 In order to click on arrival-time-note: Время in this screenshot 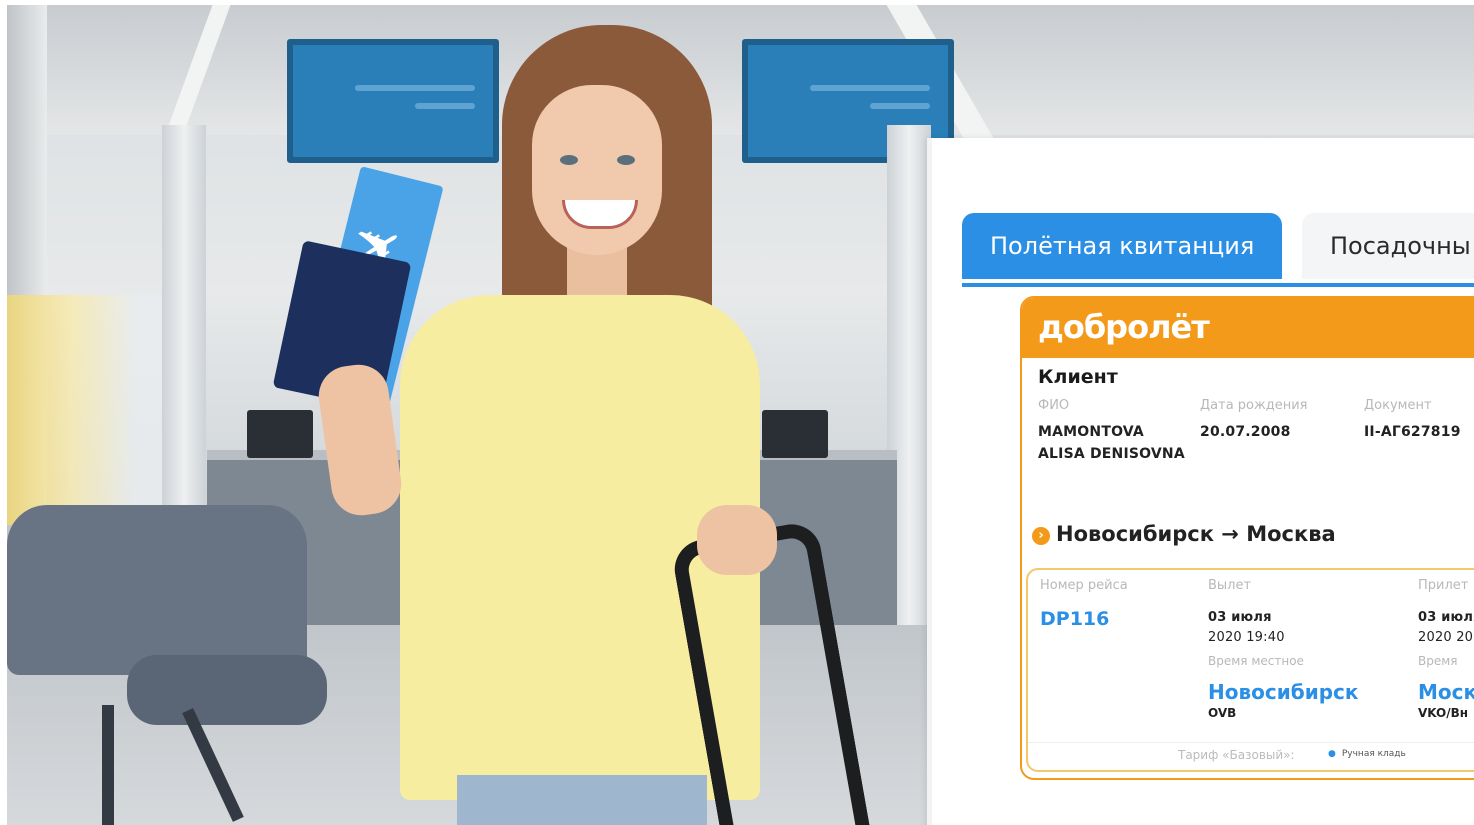, I will do `click(1438, 661)`.